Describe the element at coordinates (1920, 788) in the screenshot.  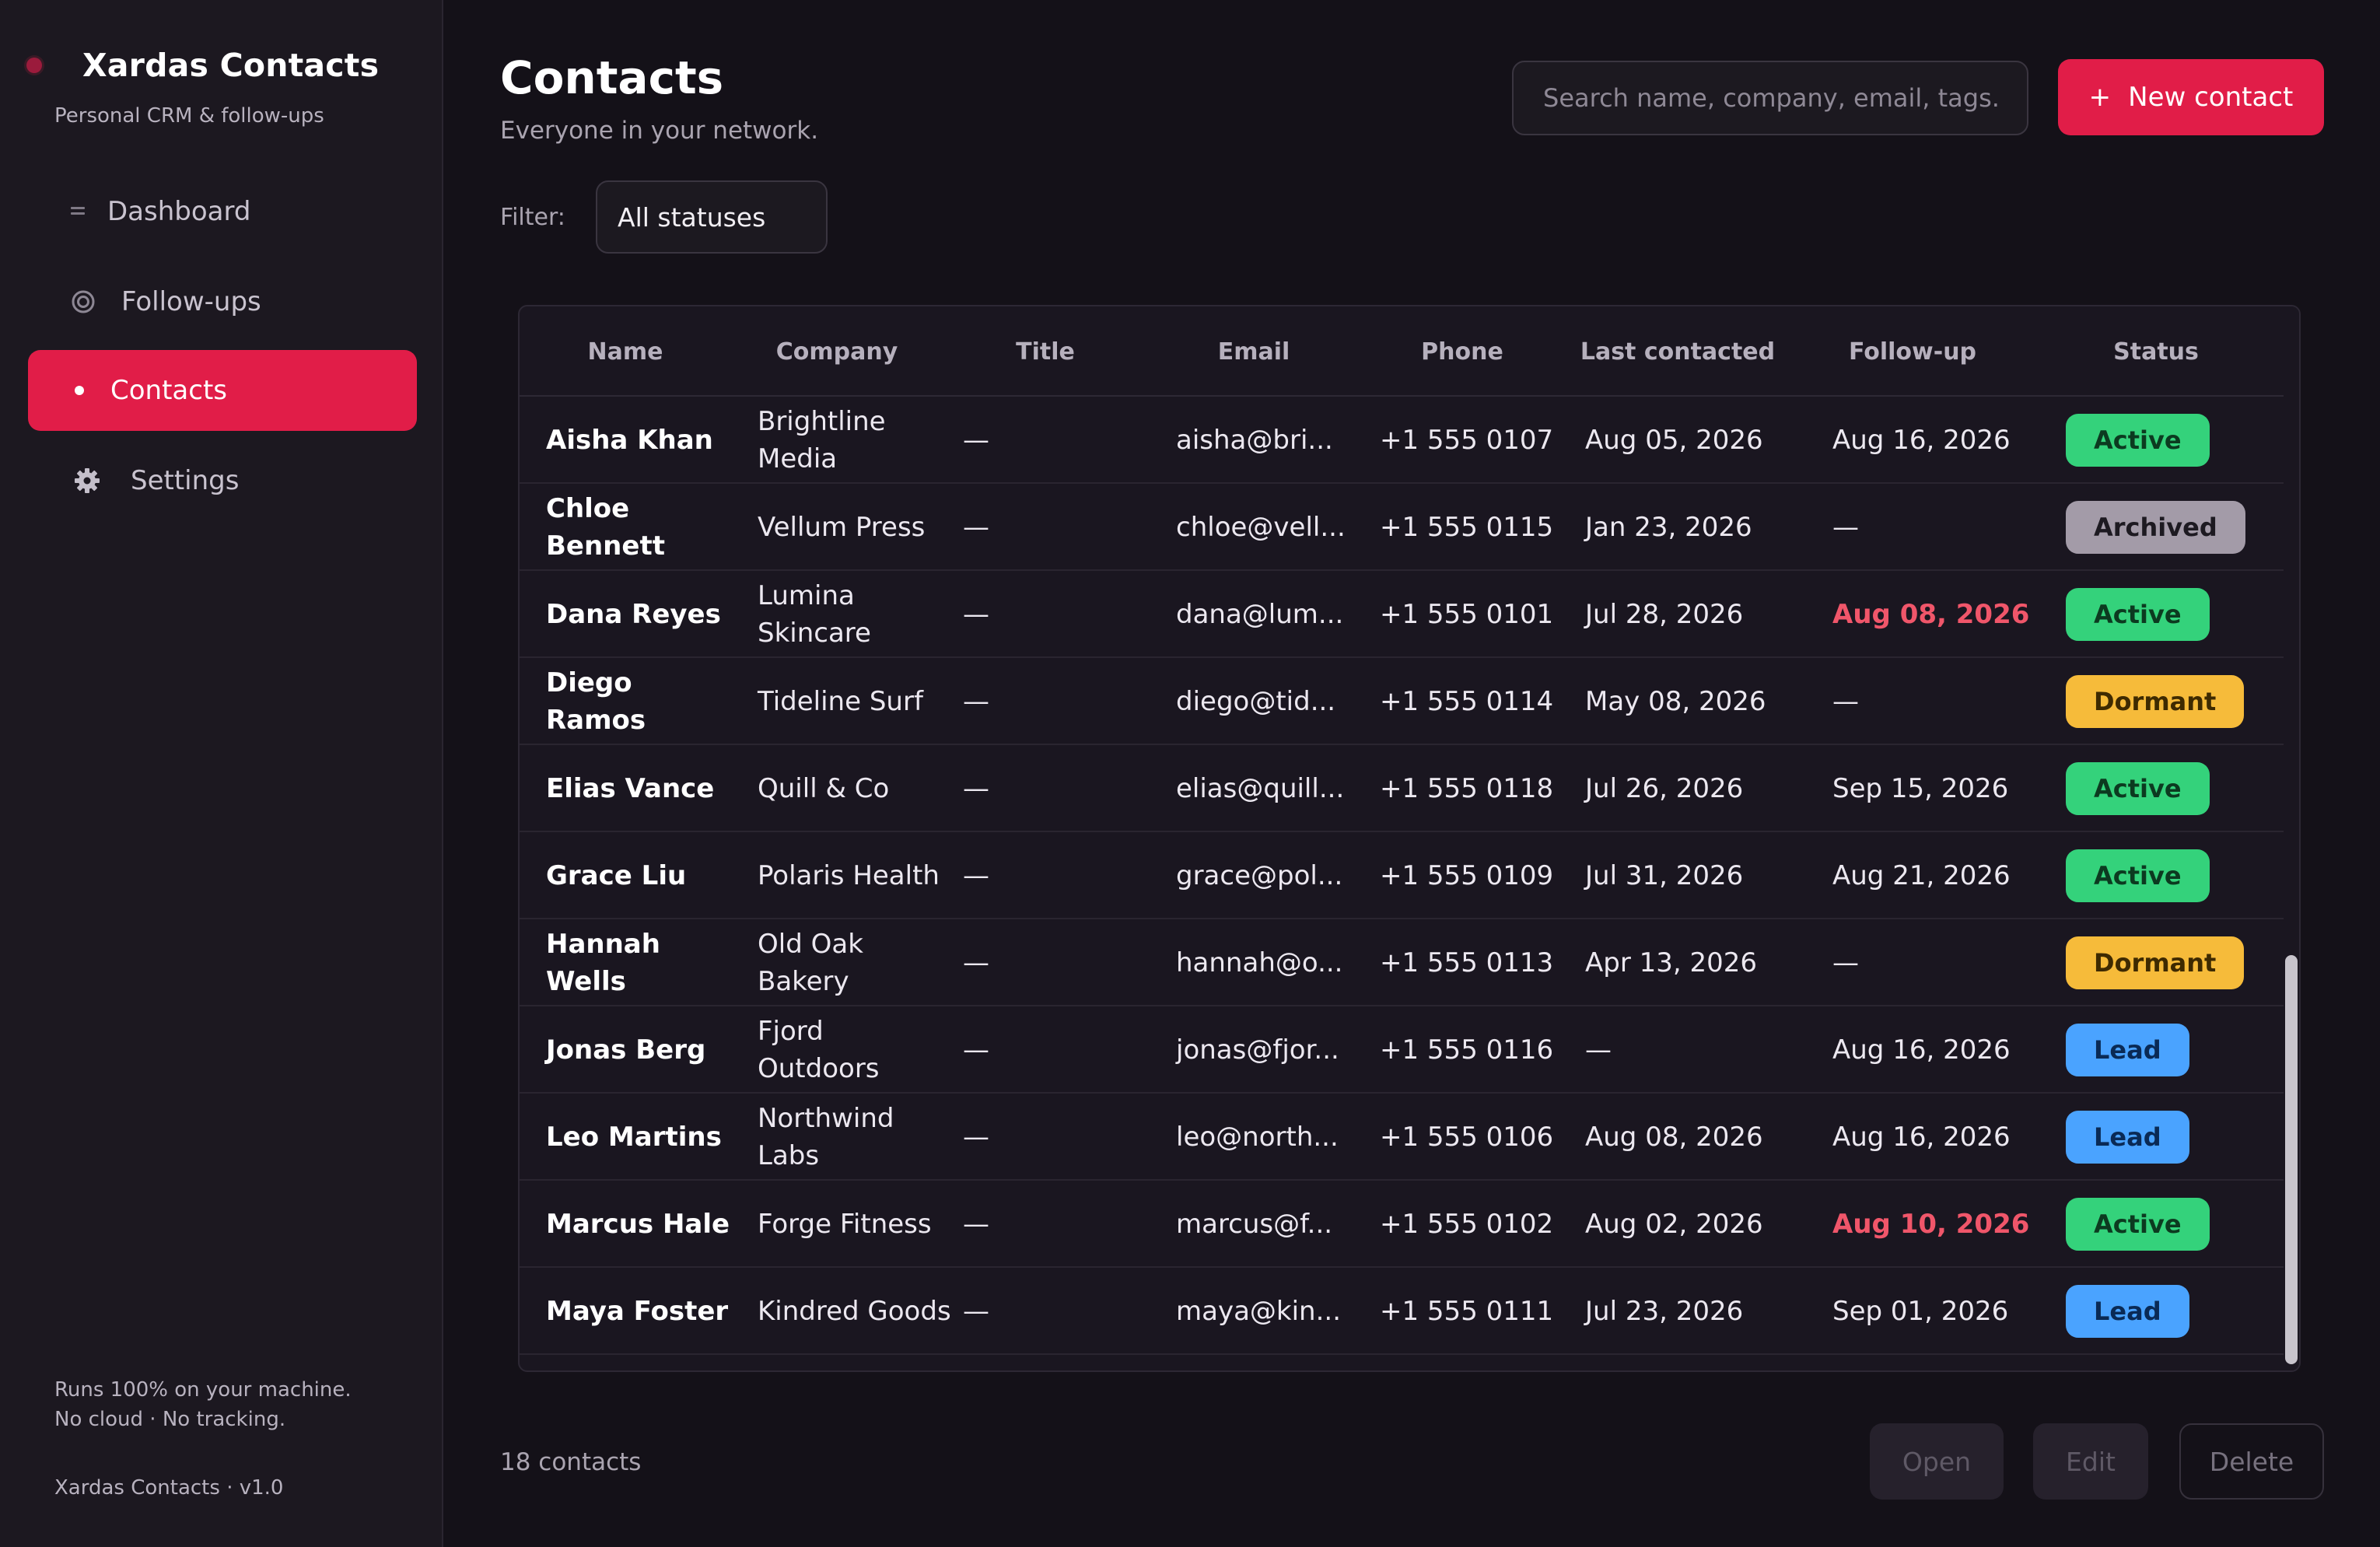
I see `cell-text: Sep 15, 2026` at that location.